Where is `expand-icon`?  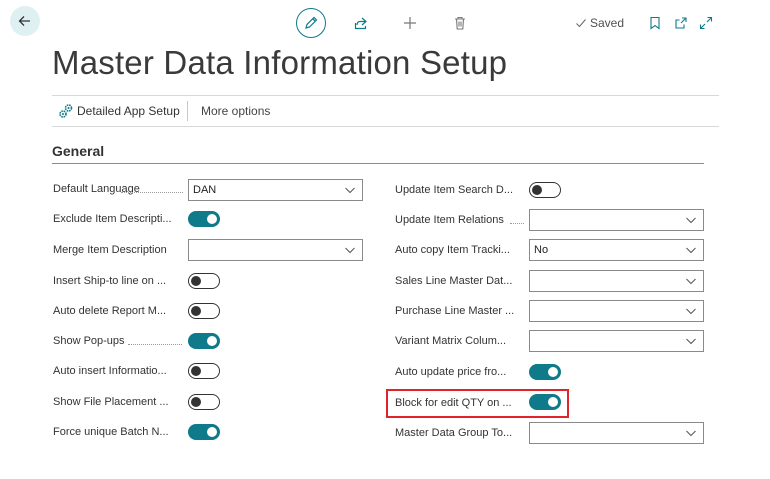
expand-icon is located at coordinates (706, 23).